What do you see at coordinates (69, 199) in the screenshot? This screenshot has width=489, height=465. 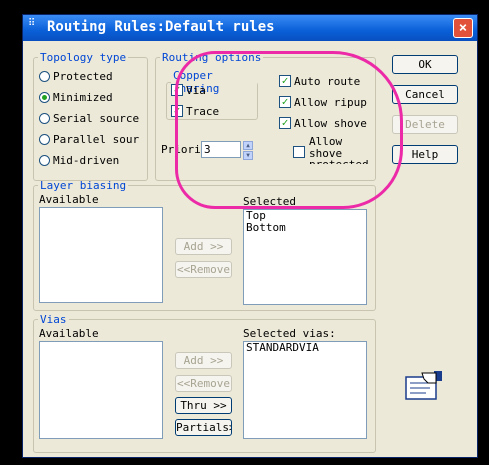 I see `layer-available-label: Available` at bounding box center [69, 199].